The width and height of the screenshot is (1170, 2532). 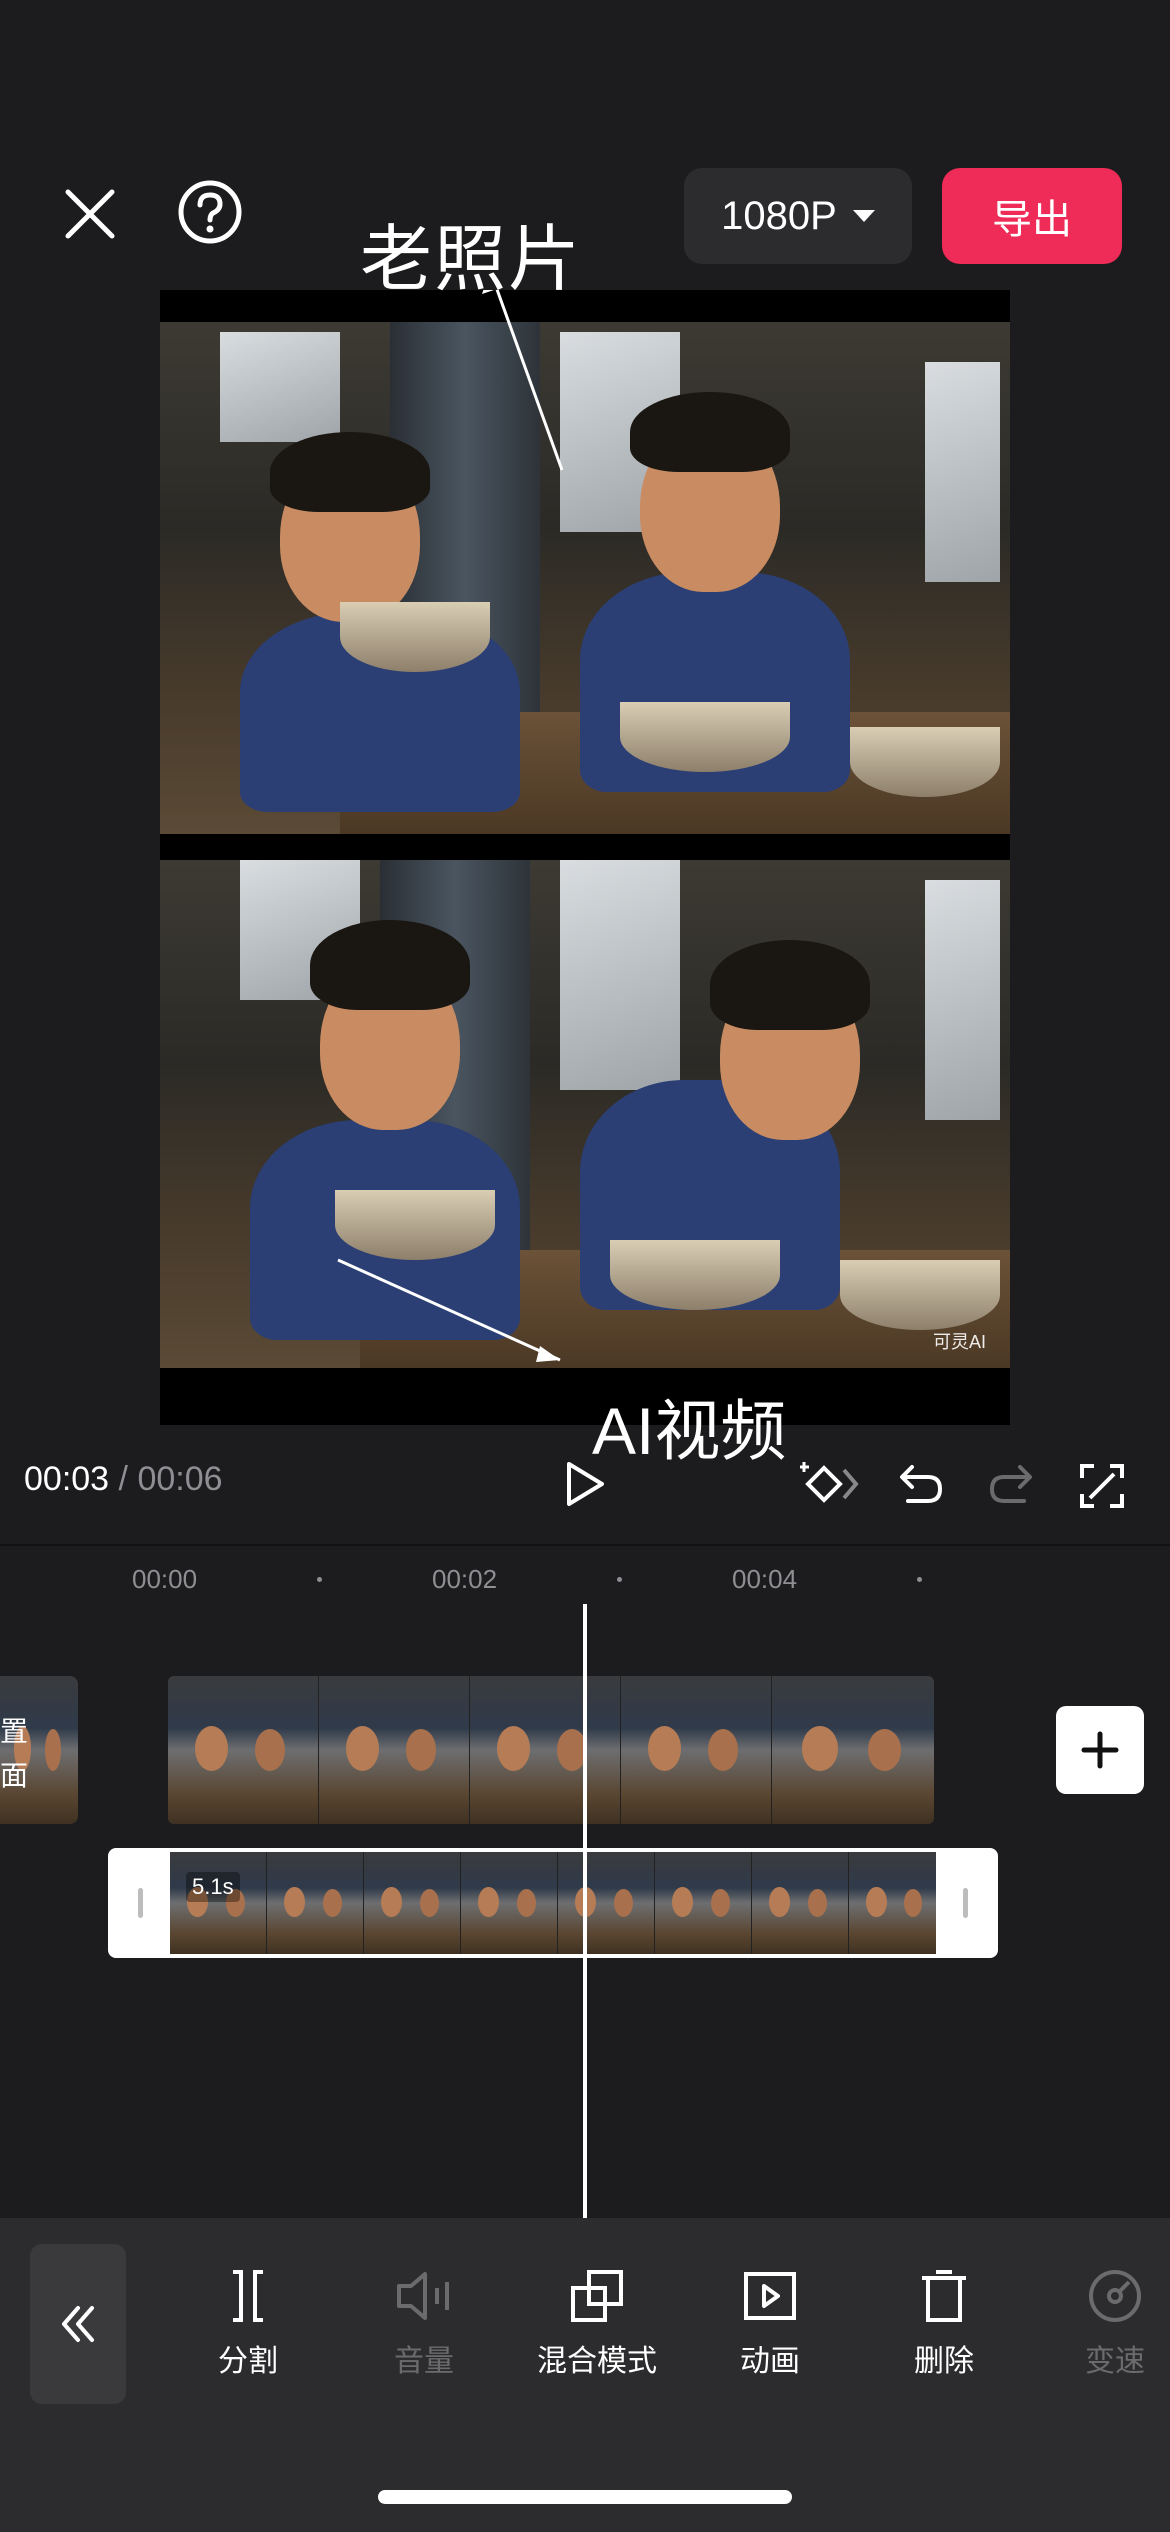 I want to click on keyframe-icon, so click(x=829, y=1482).